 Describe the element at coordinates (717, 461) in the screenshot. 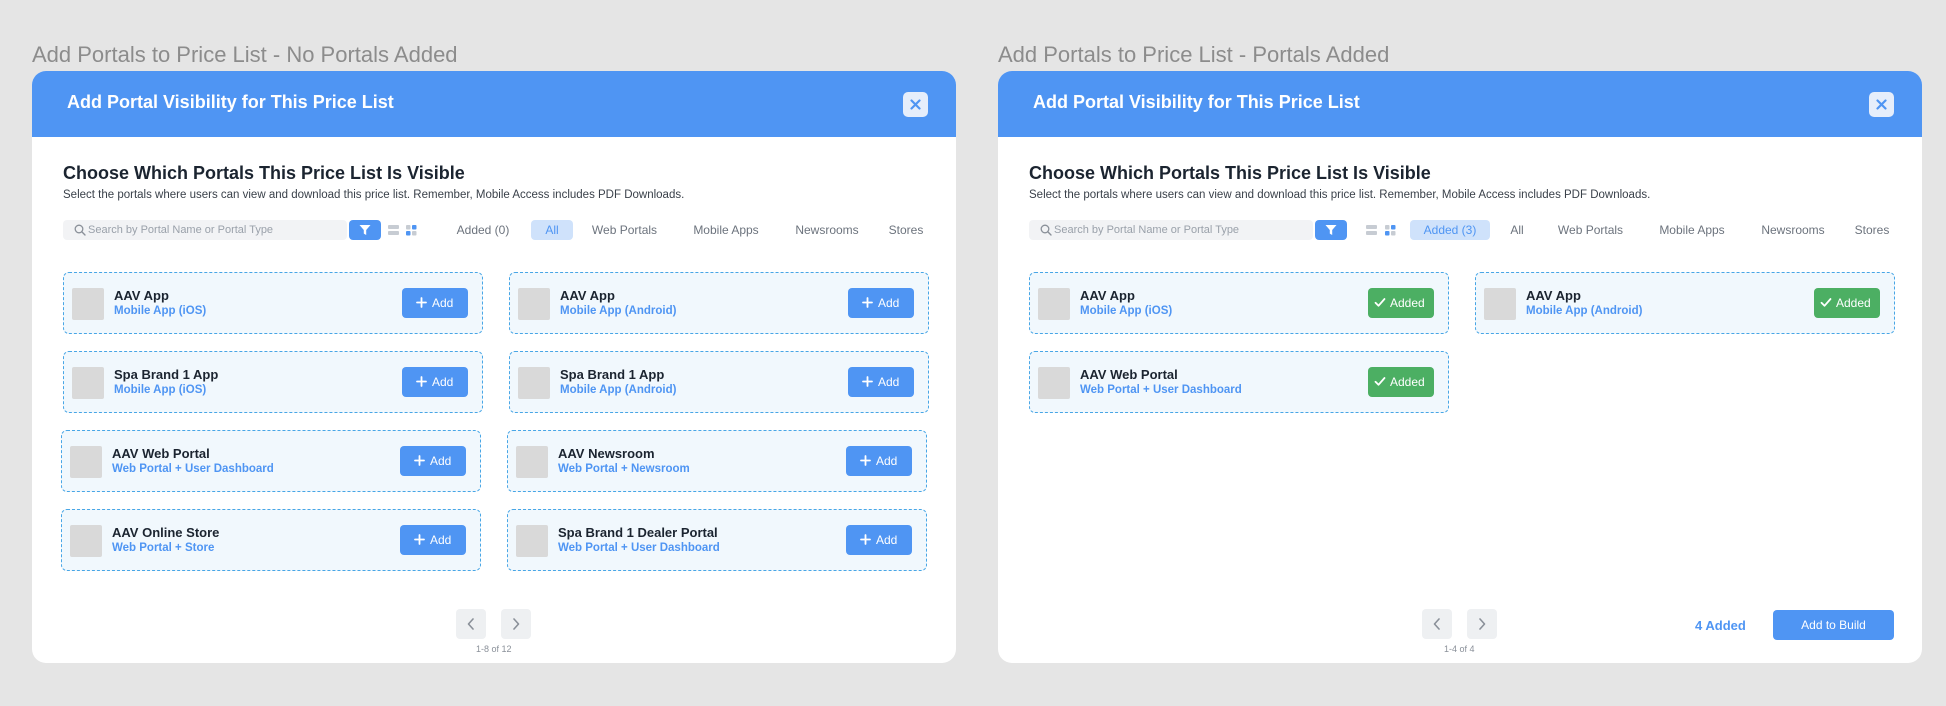

I see `portal-card: AAV Newsroom Web Portal + Newsroom Add` at that location.